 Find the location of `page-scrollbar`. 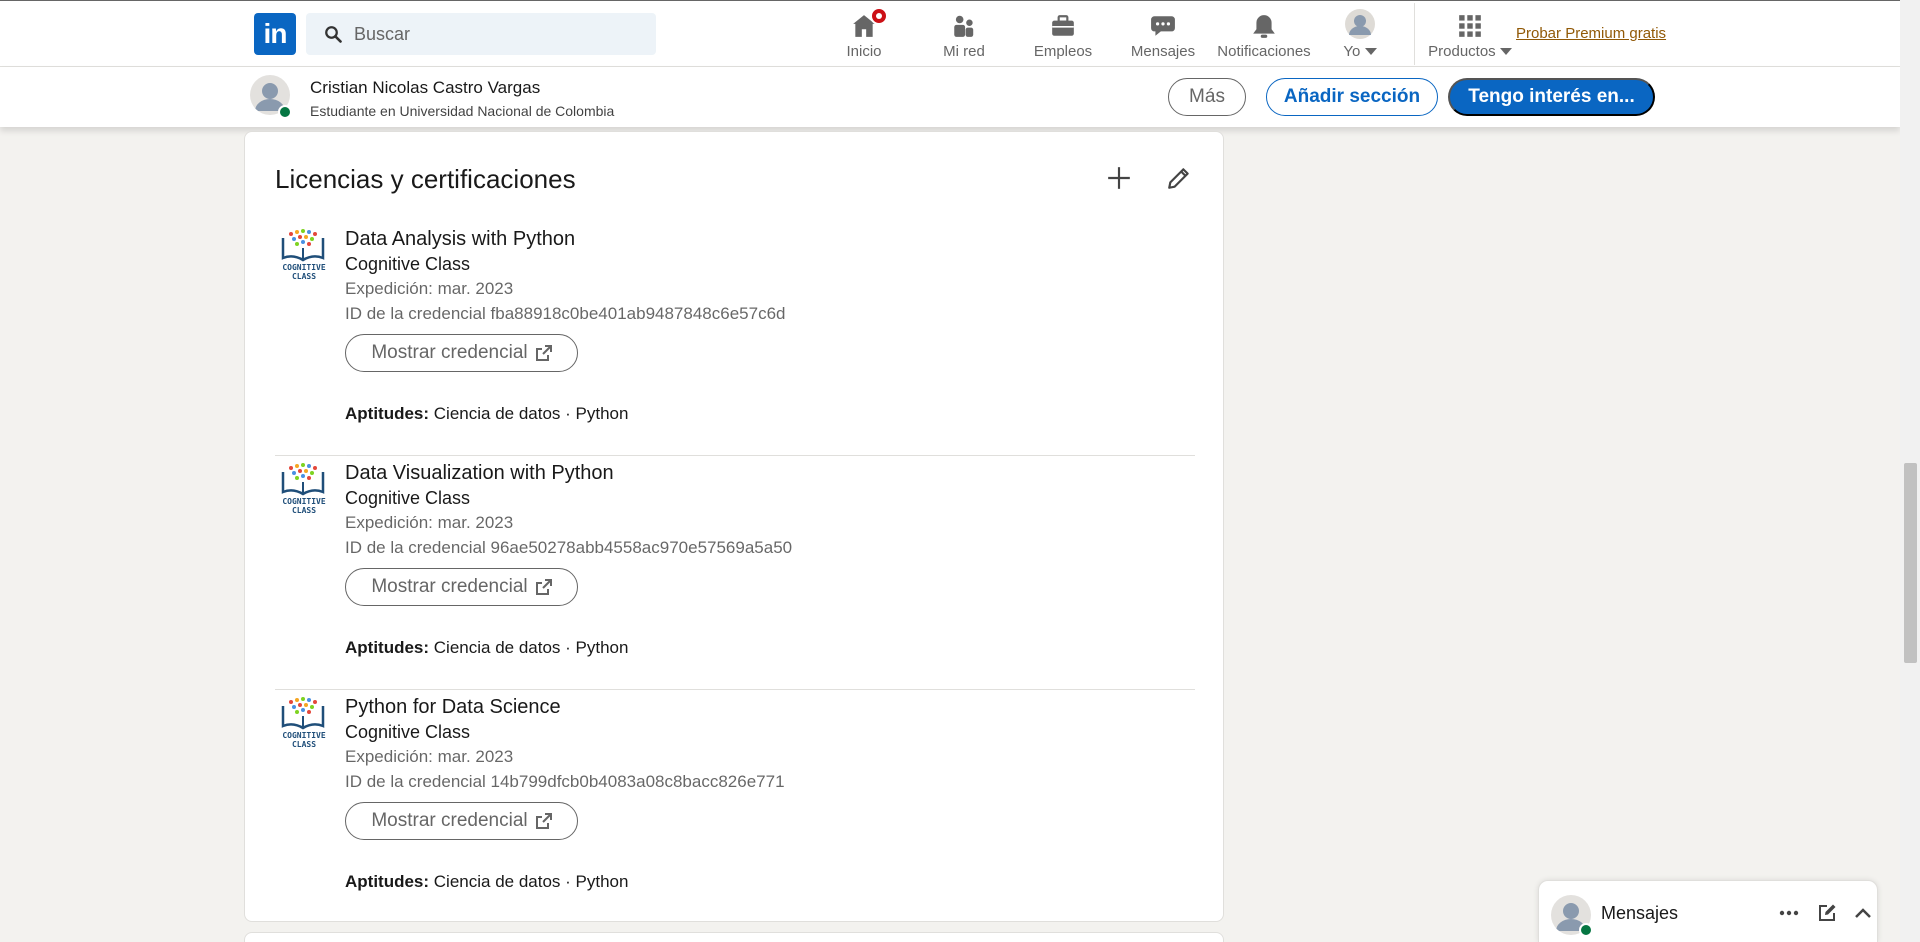

page-scrollbar is located at coordinates (1910, 471).